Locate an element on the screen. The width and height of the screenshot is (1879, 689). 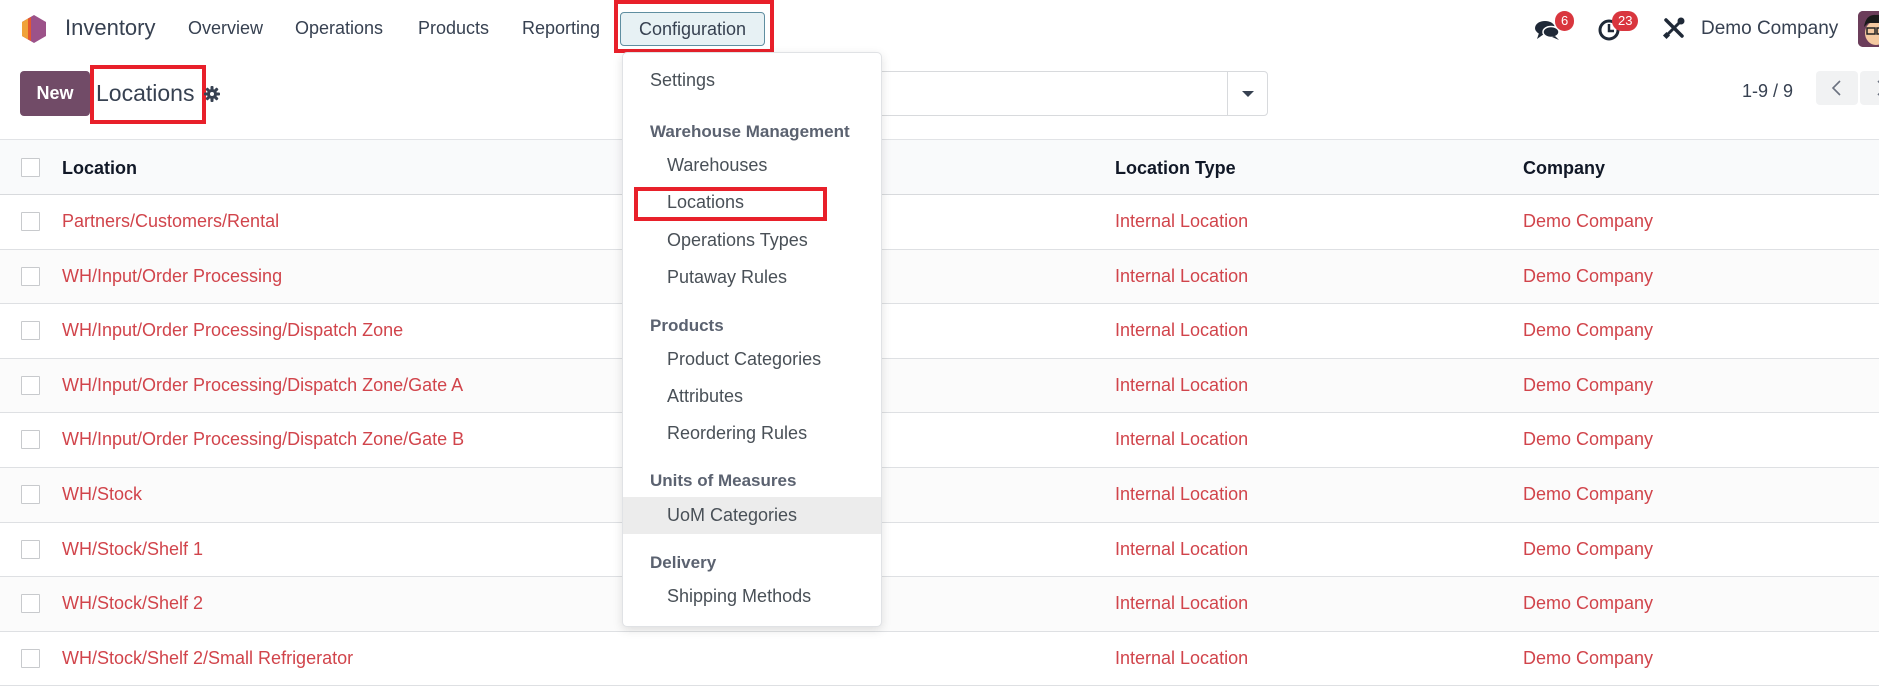
nav-configuration: Configuration is located at coordinates (692, 29).